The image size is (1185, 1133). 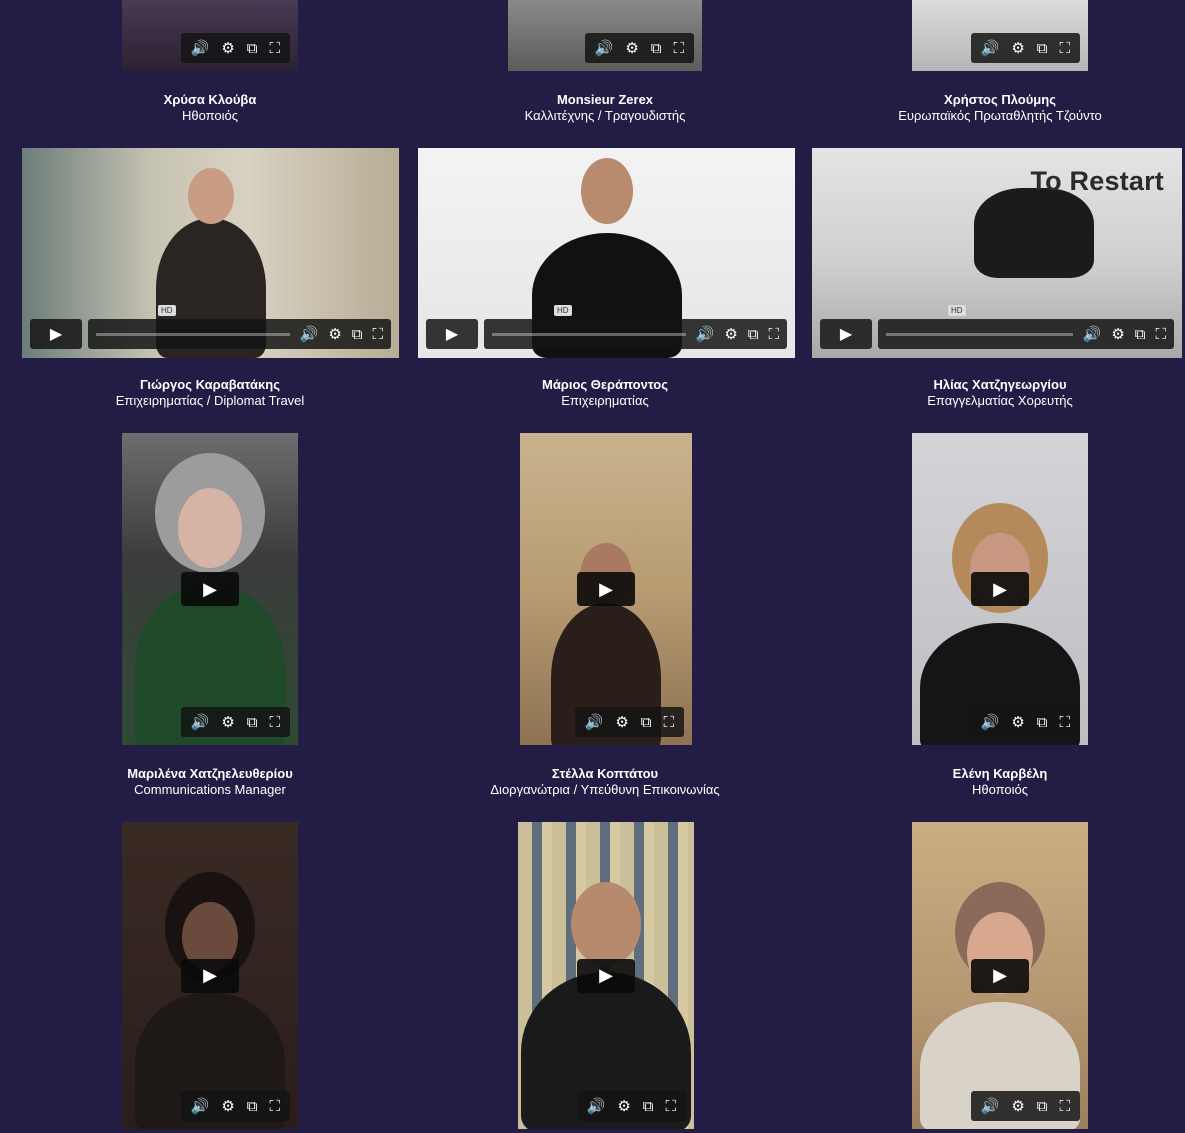 I want to click on person-name: Monsieur Zerex, so click(x=605, y=99).